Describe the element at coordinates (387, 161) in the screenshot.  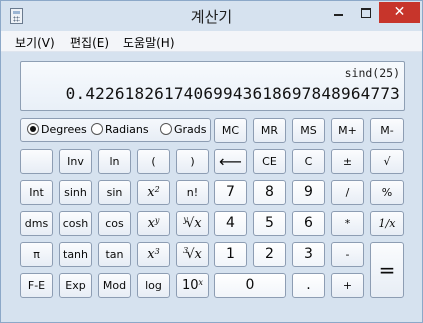
I see `sqrt-button: √` at that location.